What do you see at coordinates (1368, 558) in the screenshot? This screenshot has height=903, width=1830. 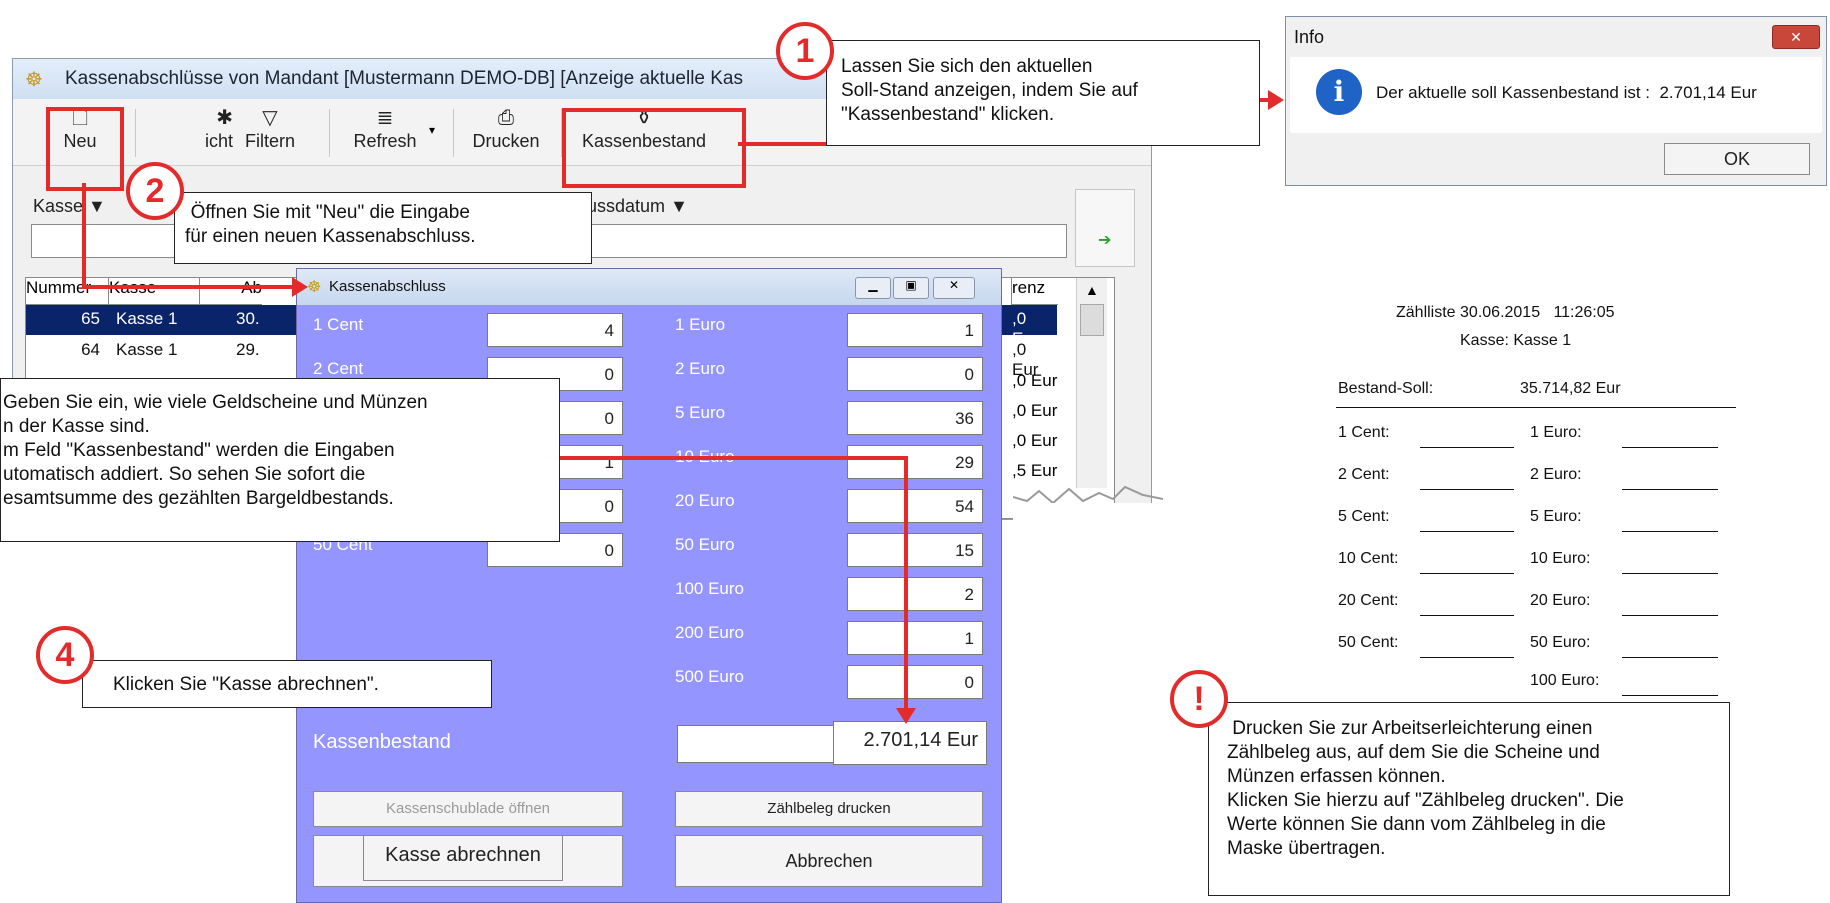 I see `count-label-10-cent: 10 Cent:` at bounding box center [1368, 558].